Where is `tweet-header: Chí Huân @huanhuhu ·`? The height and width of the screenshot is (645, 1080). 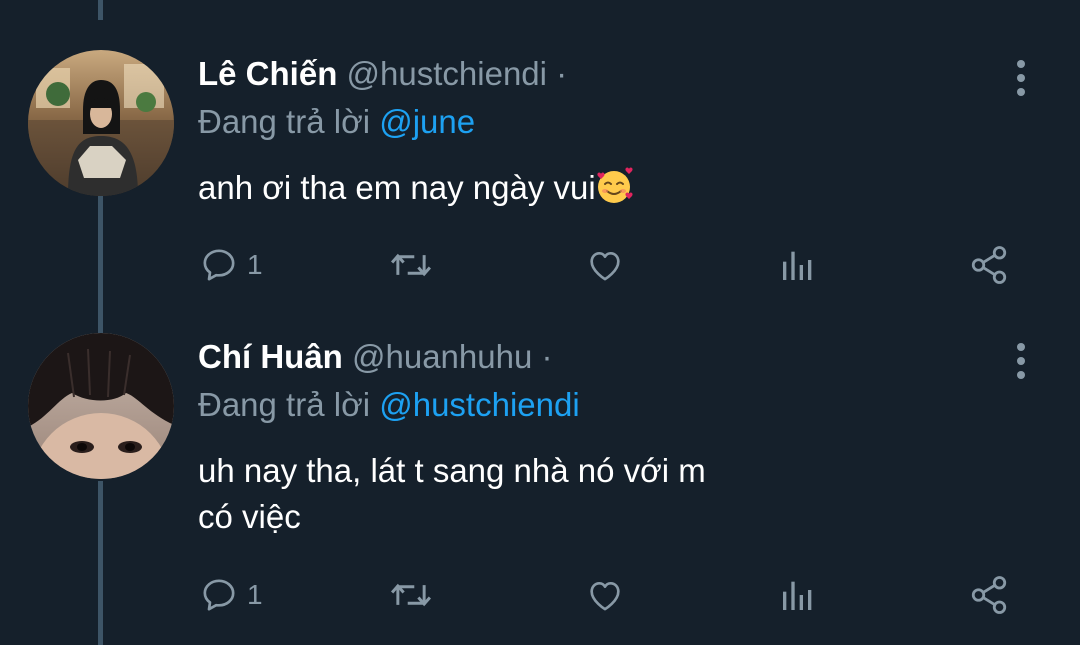
tweet-header: Chí Huân @huanhuhu · is located at coordinates (375, 357).